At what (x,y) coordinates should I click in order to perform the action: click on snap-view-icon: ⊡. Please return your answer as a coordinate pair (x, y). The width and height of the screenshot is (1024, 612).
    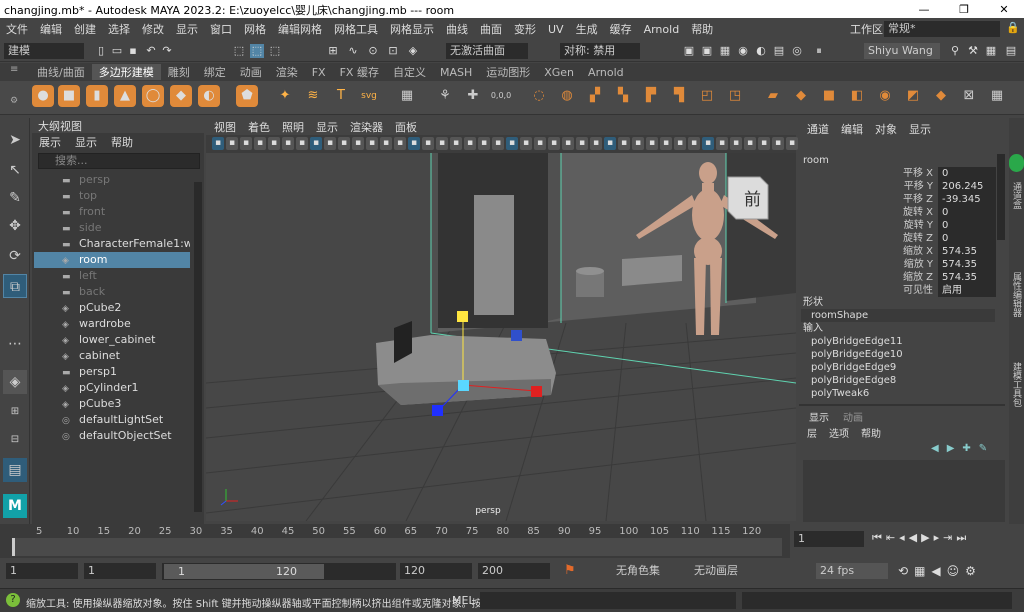
    Looking at the image, I should click on (393, 51).